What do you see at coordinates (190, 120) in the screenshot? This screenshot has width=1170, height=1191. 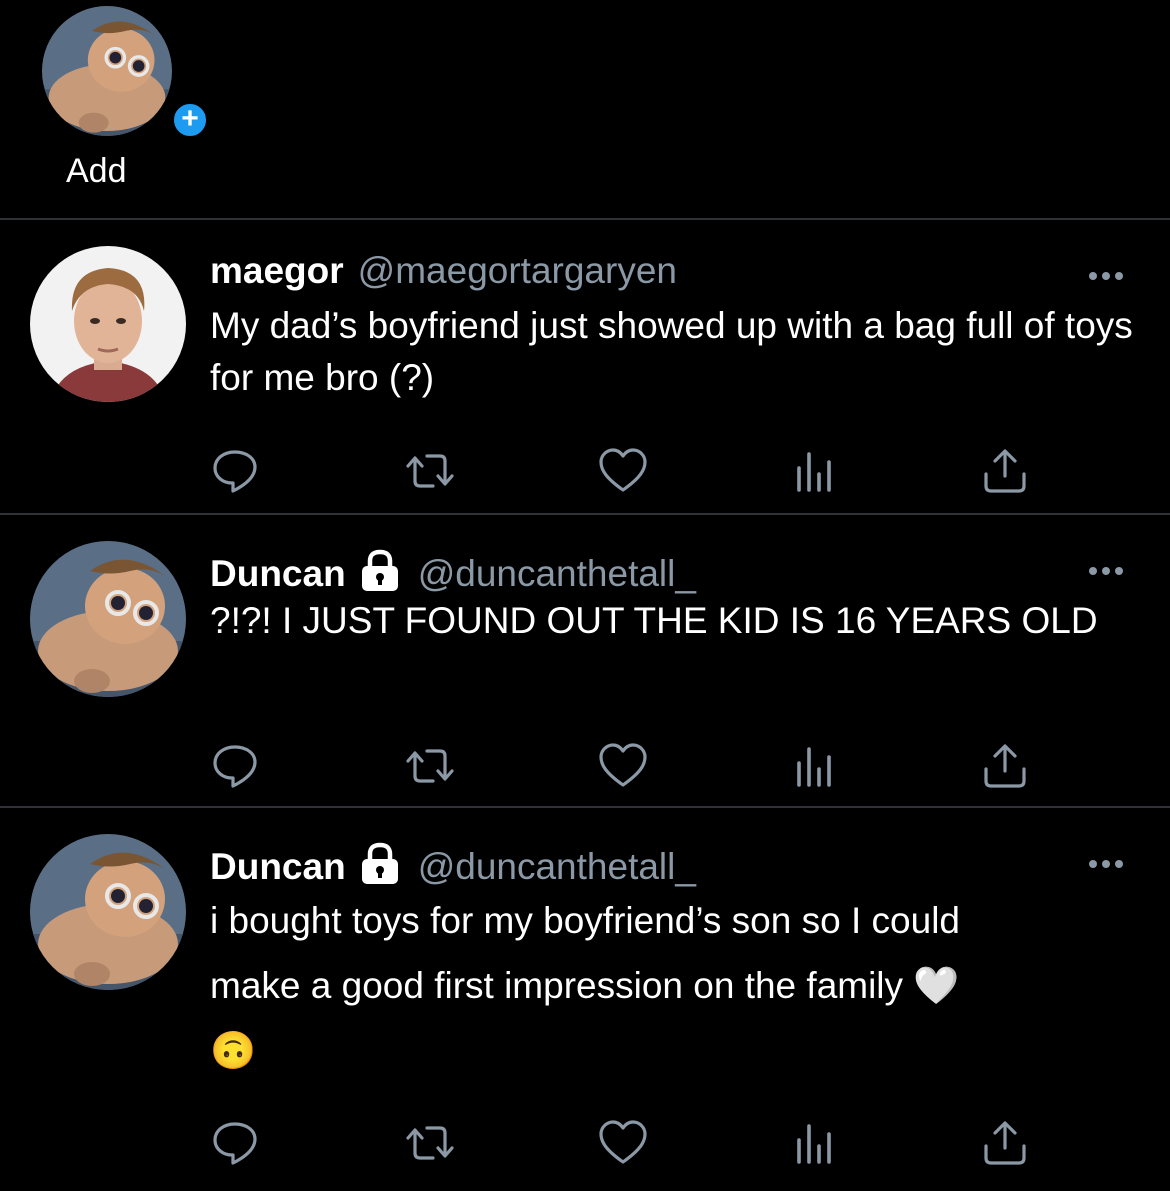 I see `plus-icon: +` at bounding box center [190, 120].